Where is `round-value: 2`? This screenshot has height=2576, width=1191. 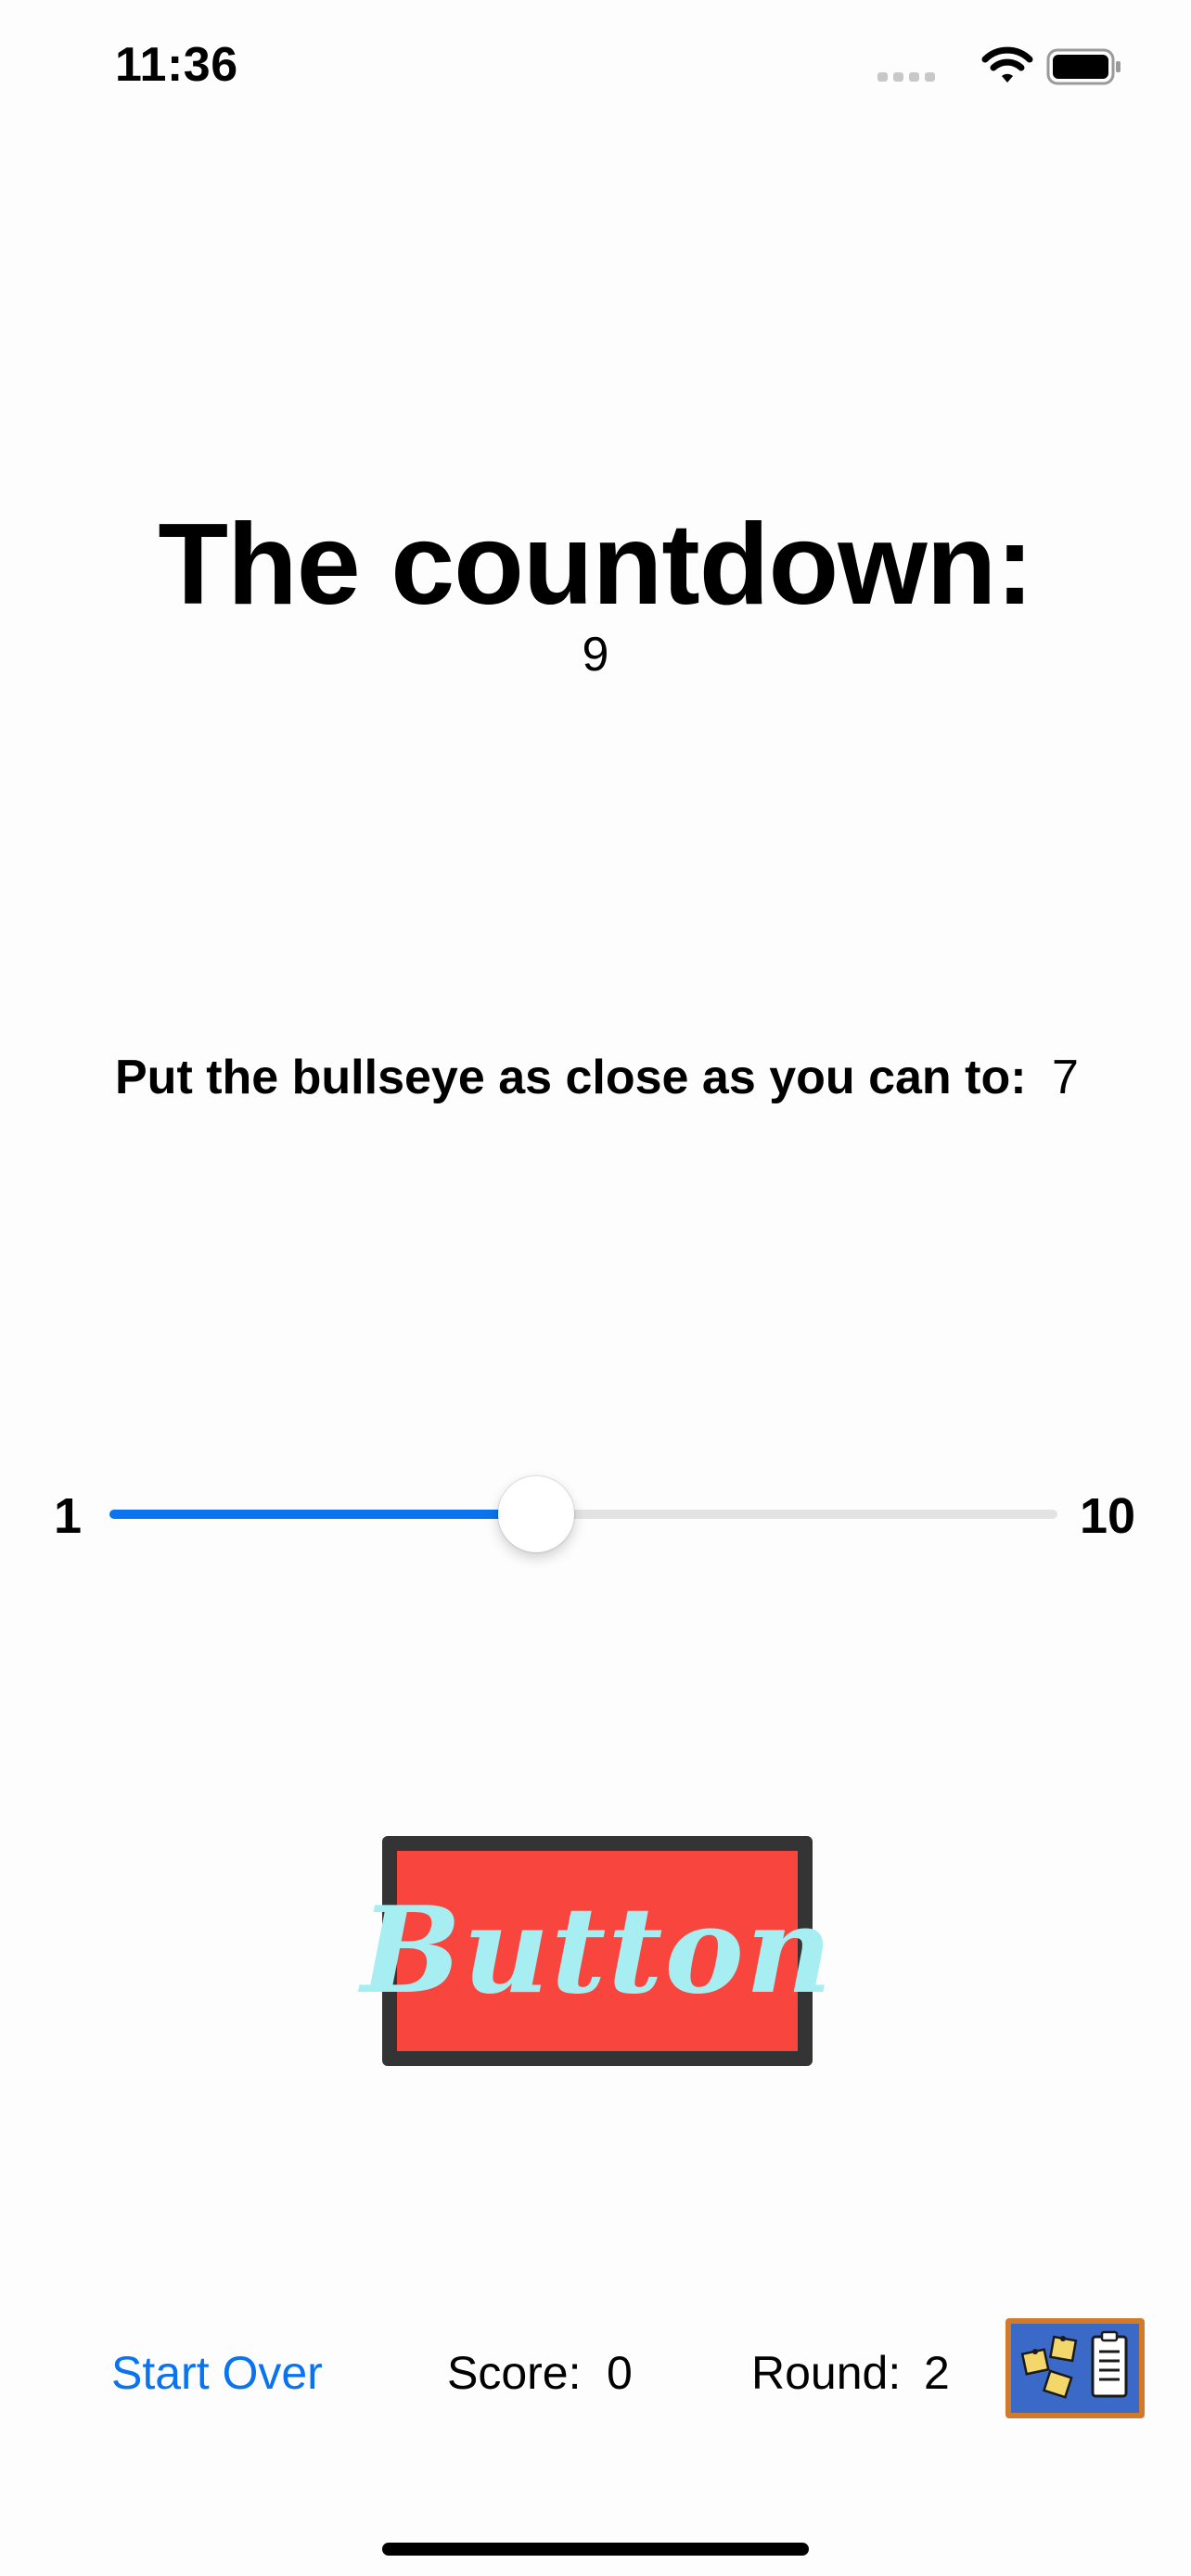
round-value: 2 is located at coordinates (937, 2373).